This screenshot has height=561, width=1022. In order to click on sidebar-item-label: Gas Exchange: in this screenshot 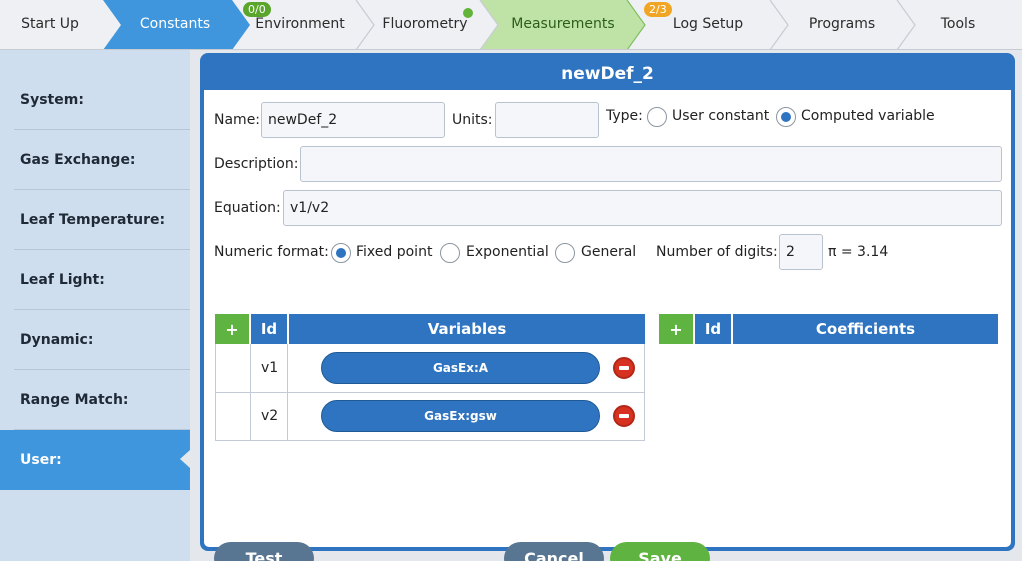, I will do `click(78, 160)`.